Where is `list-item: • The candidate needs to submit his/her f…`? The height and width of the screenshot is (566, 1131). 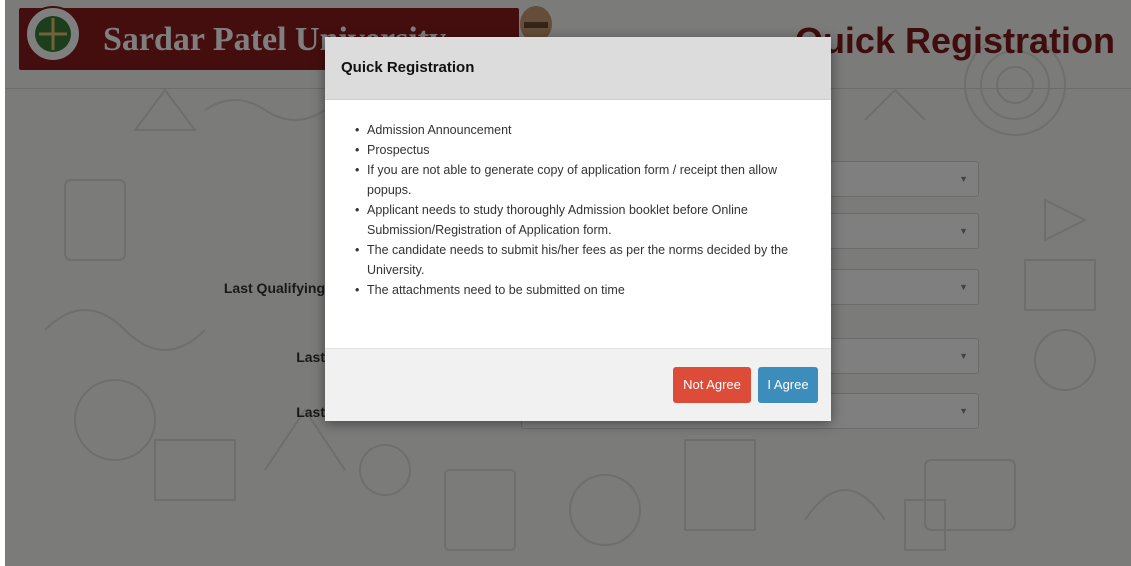
list-item: • The candidate needs to submit his/her f… is located at coordinates (572, 260).